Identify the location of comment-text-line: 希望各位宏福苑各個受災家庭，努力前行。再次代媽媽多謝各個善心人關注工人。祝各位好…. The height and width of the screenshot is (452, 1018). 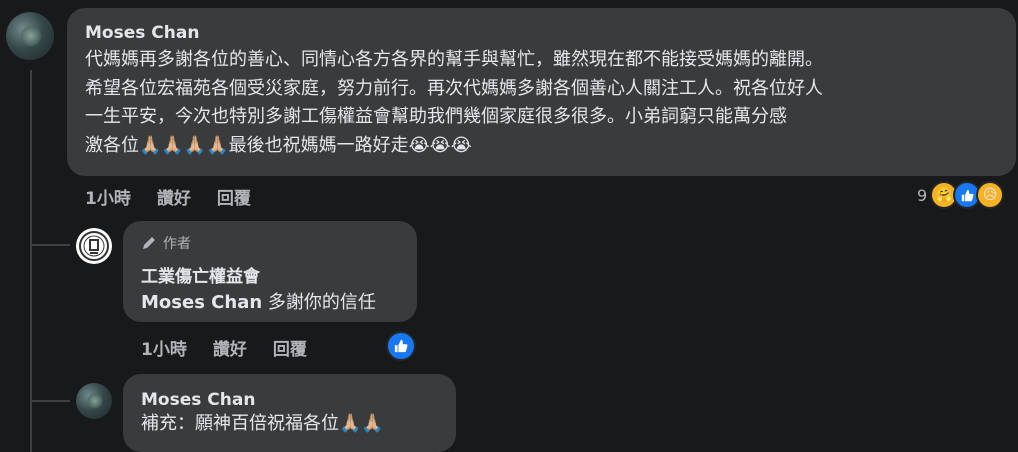
(454, 88).